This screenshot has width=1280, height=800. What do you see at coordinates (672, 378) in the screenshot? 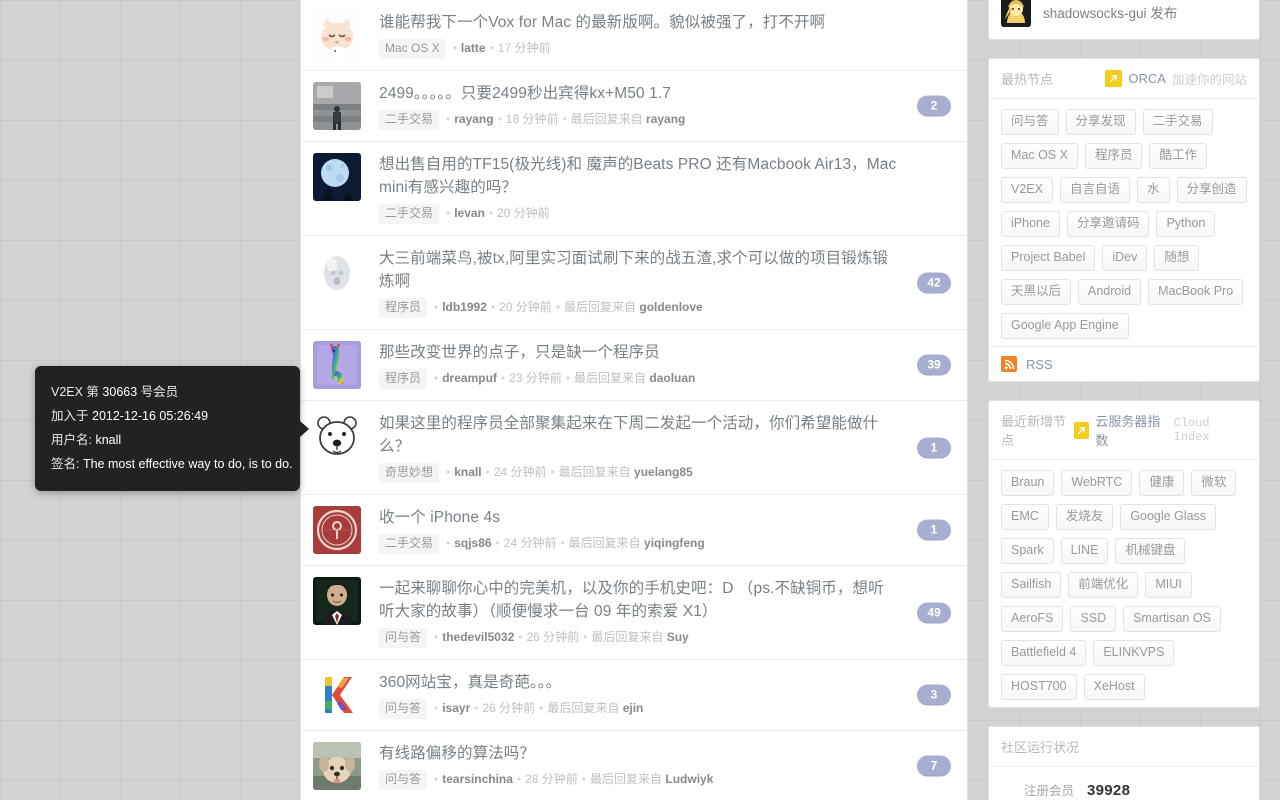
I see `last-reply-user-link: daoluan` at bounding box center [672, 378].